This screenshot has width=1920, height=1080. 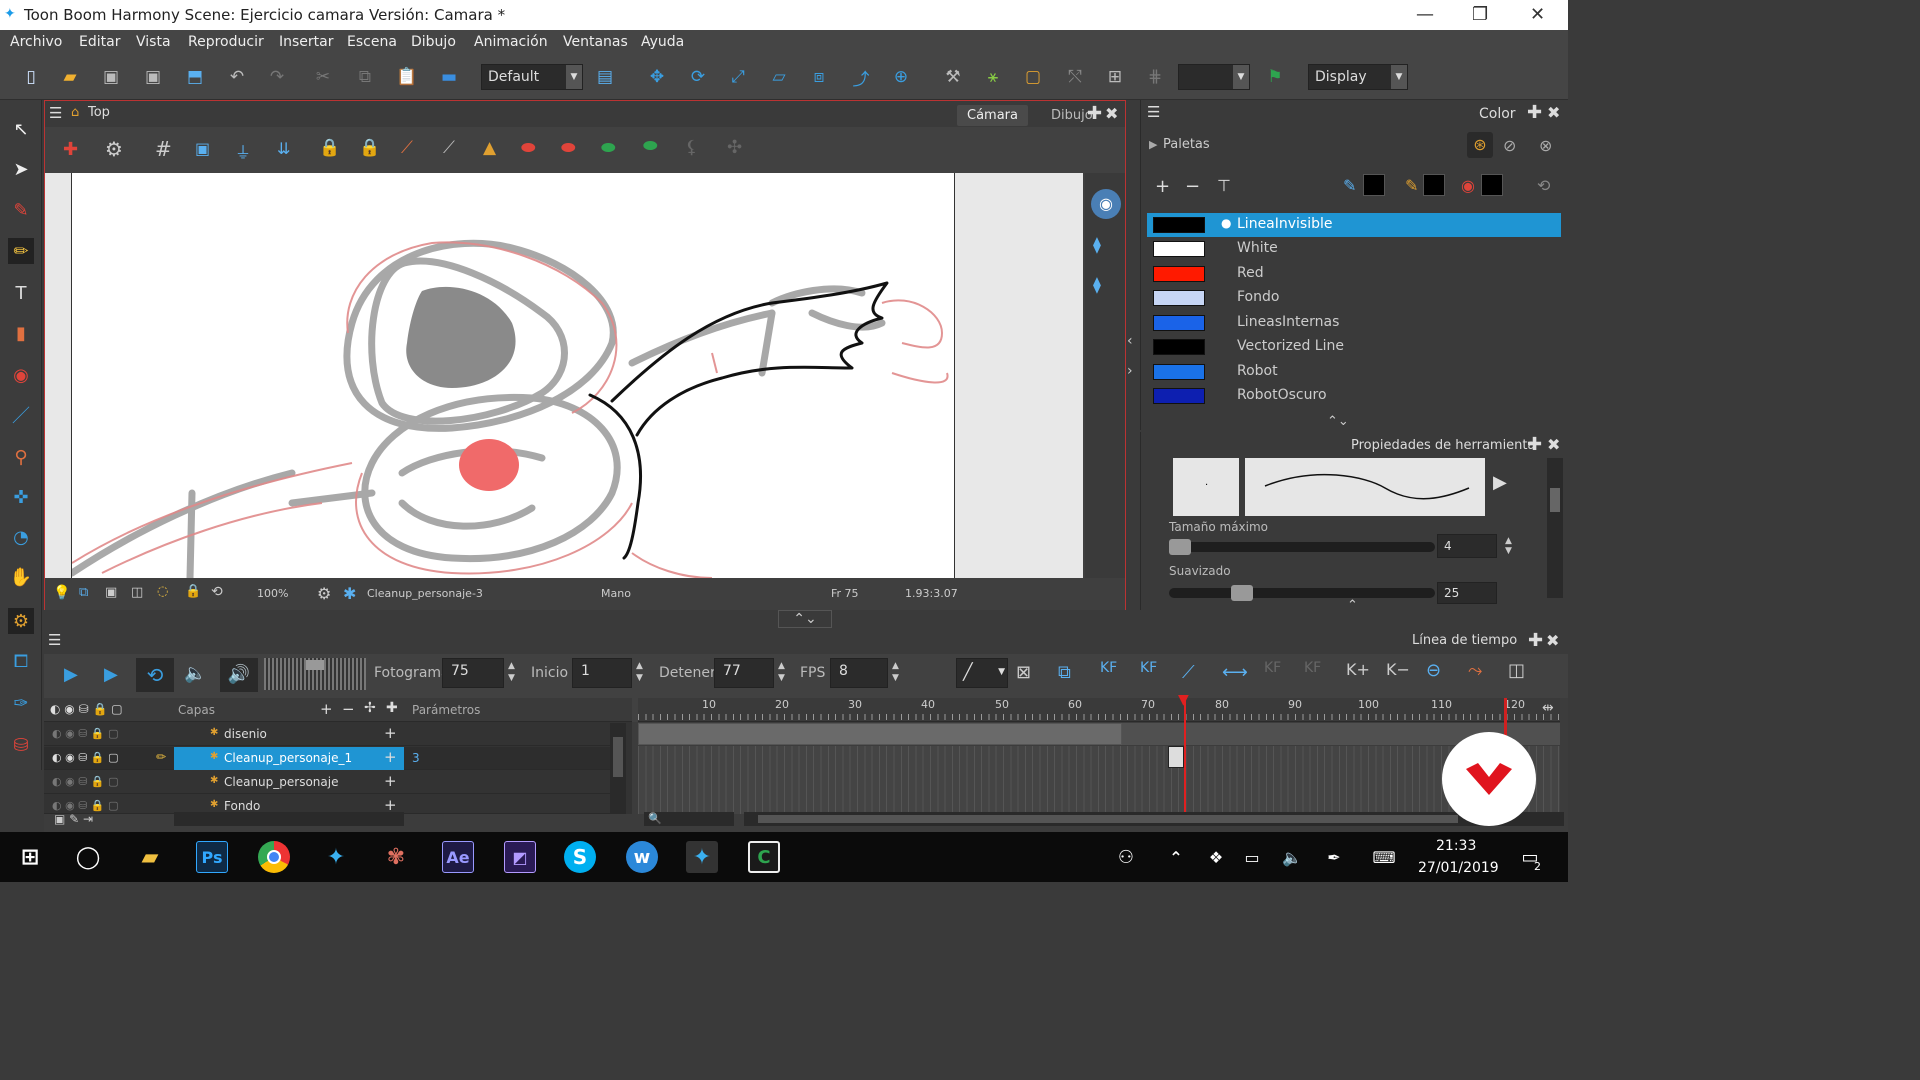 I want to click on flag-icon: ⚑, so click(x=1275, y=77).